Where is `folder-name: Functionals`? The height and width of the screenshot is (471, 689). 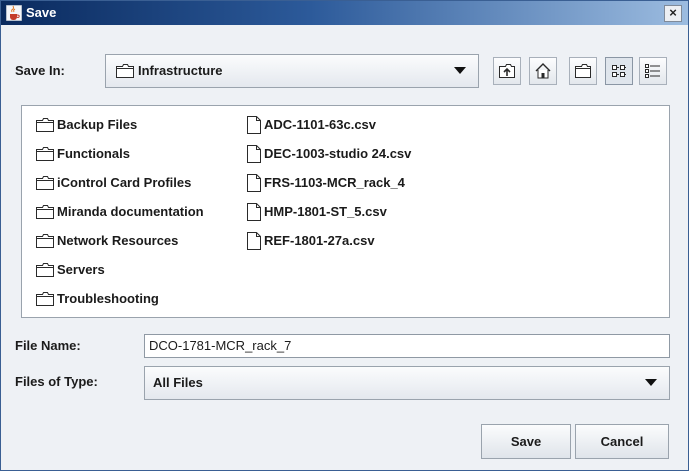 folder-name: Functionals is located at coordinates (93, 153).